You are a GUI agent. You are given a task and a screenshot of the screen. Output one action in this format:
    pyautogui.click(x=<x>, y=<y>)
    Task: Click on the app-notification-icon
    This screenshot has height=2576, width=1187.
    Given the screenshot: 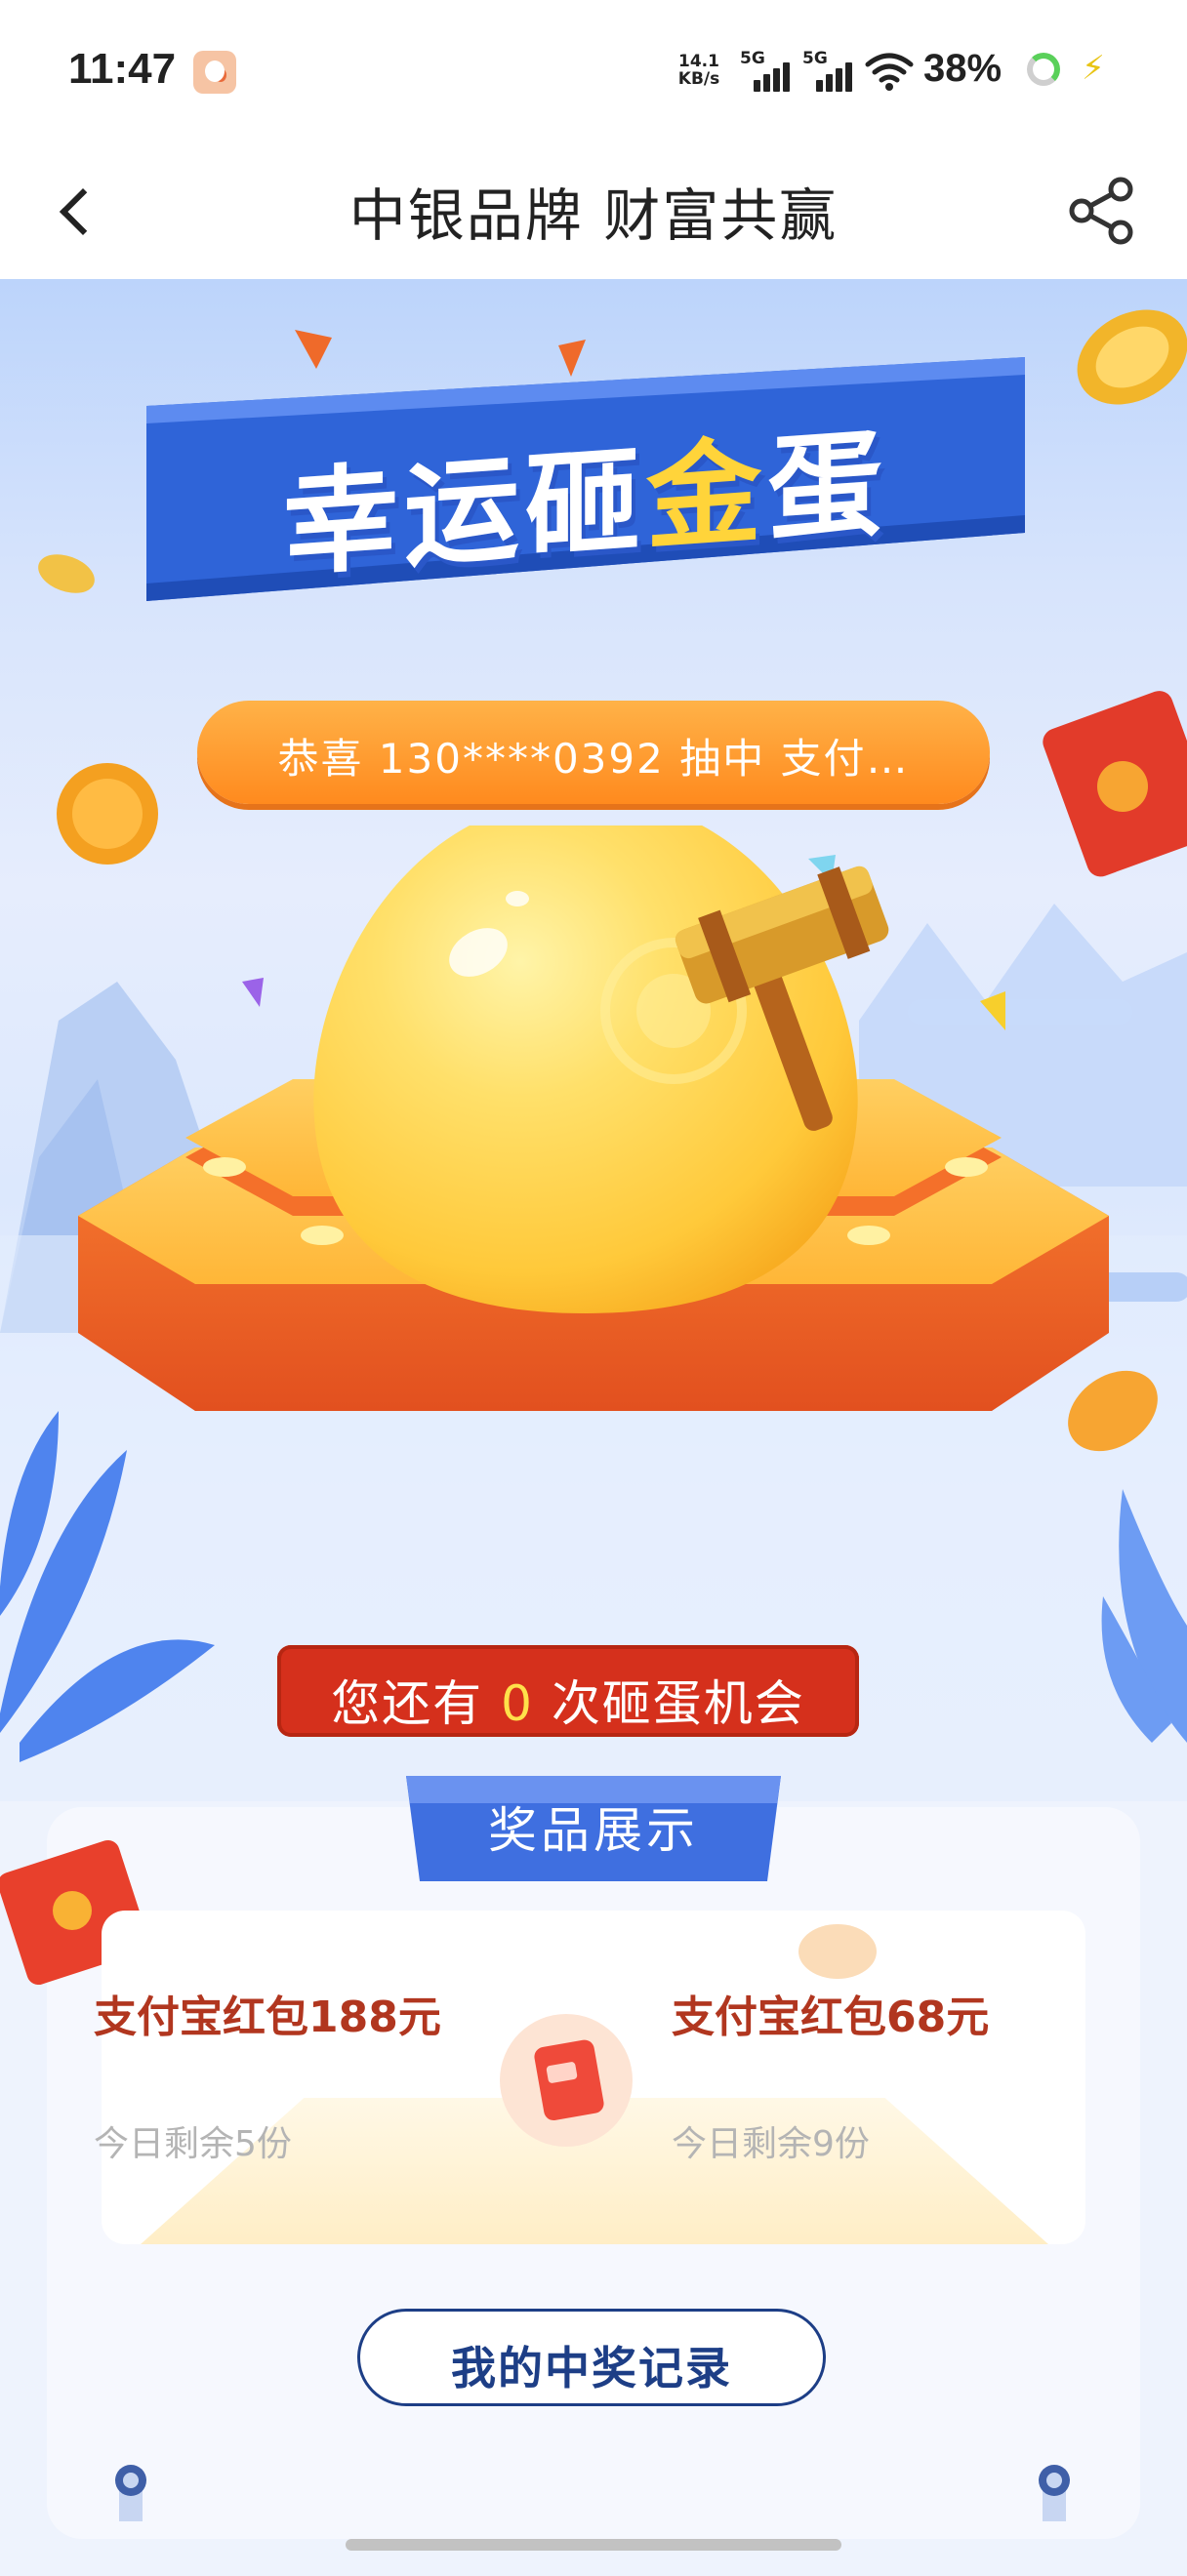 What is the action you would take?
    pyautogui.click(x=214, y=72)
    